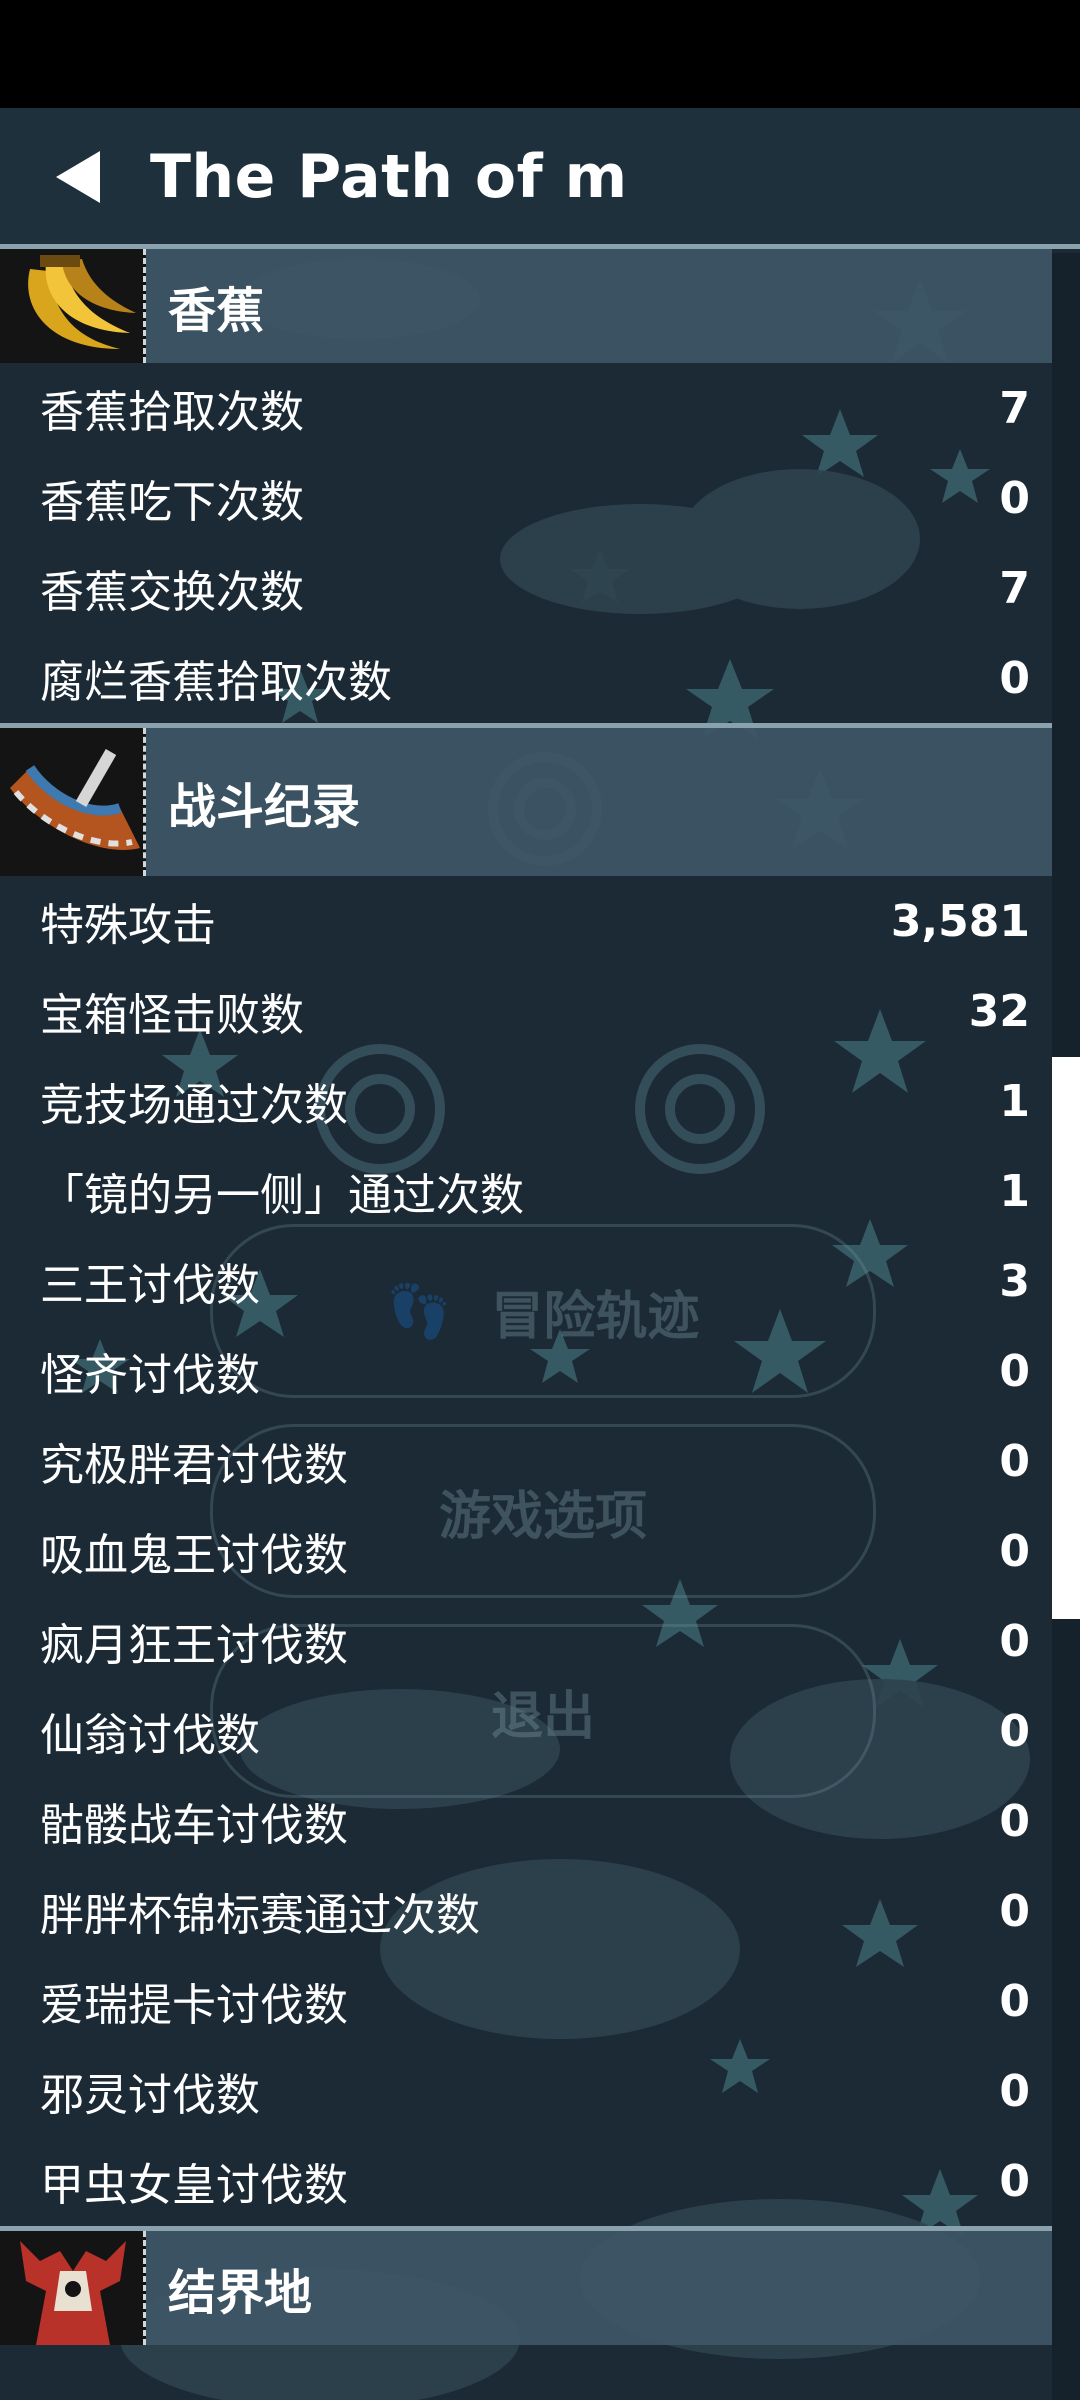 Image resolution: width=1080 pixels, height=2400 pixels. I want to click on list-item: 特殊攻击 3,581, so click(526, 921).